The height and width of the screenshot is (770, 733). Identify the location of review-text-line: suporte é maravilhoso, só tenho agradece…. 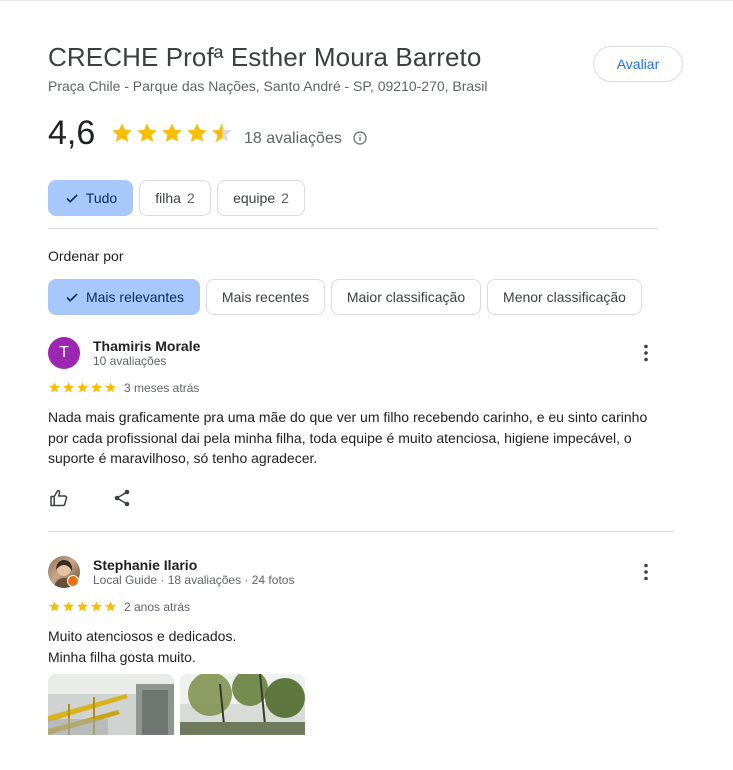
(183, 458).